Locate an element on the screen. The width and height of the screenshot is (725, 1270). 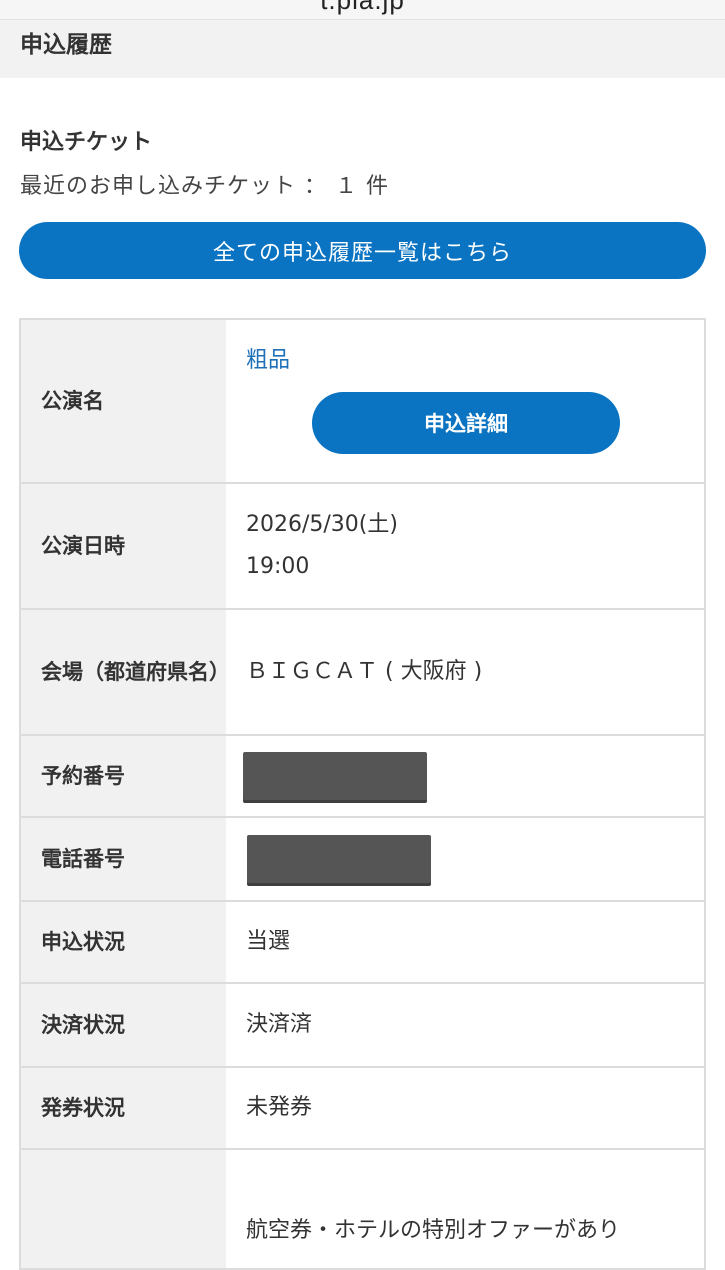
table-row: 申込状況 当選 is located at coordinates (362, 942).